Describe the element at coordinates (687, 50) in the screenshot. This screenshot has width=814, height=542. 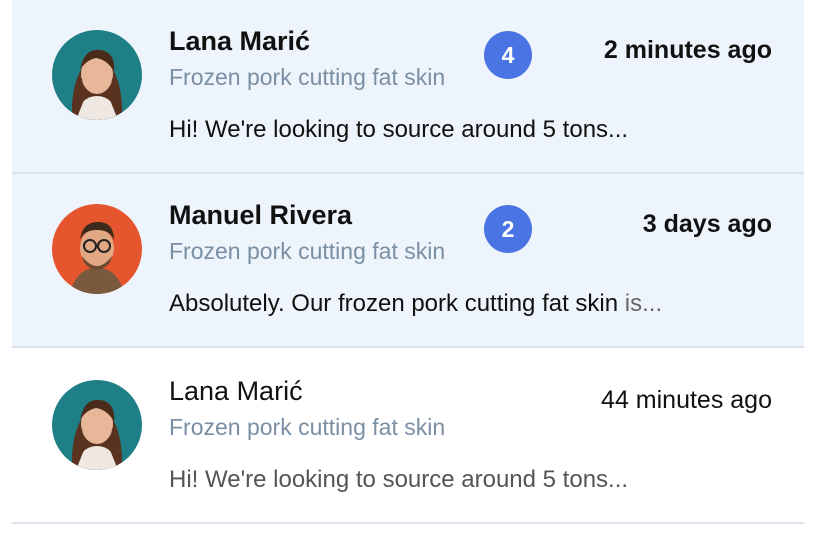
I see `timestamp: 2 minutes ago` at that location.